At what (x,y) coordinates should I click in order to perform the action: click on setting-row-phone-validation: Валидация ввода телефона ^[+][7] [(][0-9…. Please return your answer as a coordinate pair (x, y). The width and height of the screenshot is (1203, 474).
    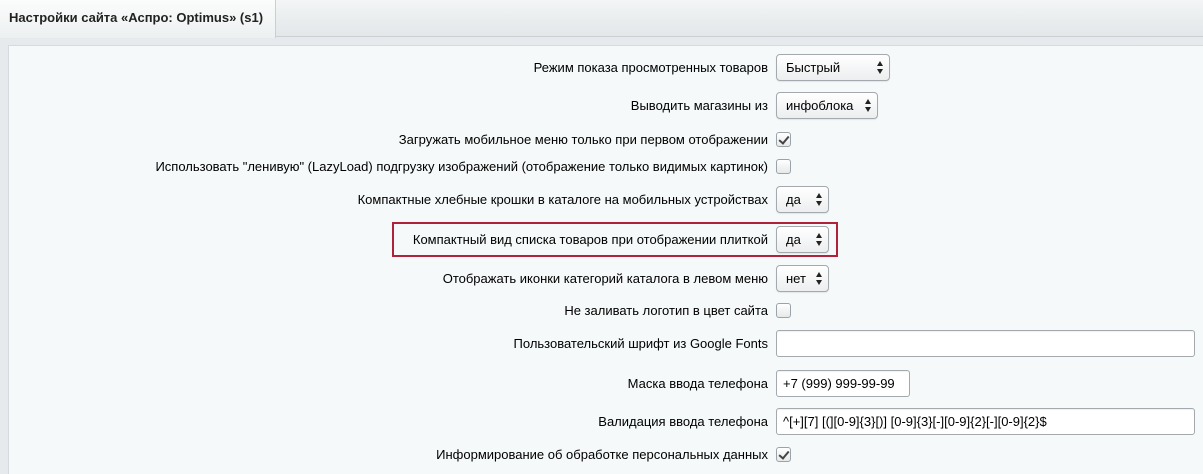
    Looking at the image, I should click on (601, 422).